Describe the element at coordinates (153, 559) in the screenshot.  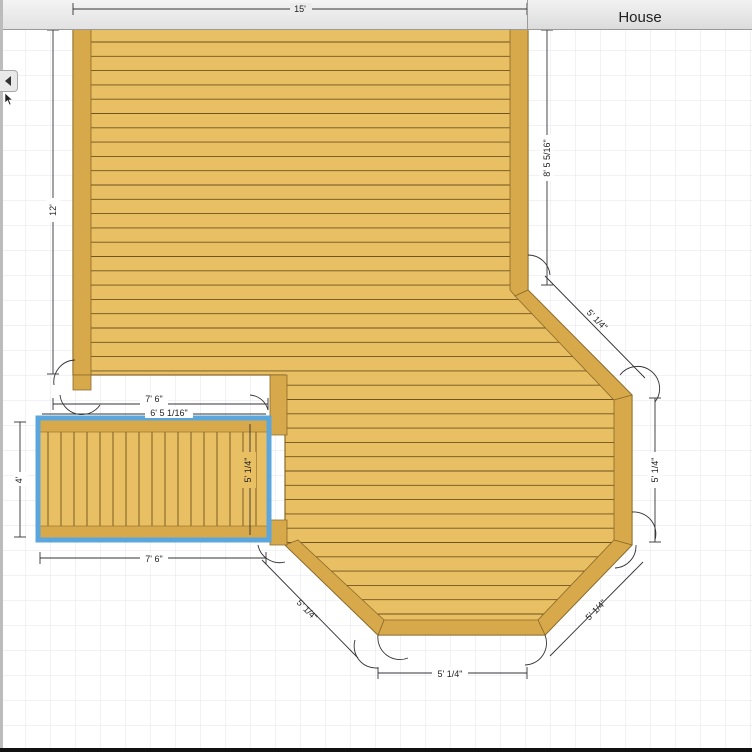
I see `dim-step-bottom: 7' 6"` at that location.